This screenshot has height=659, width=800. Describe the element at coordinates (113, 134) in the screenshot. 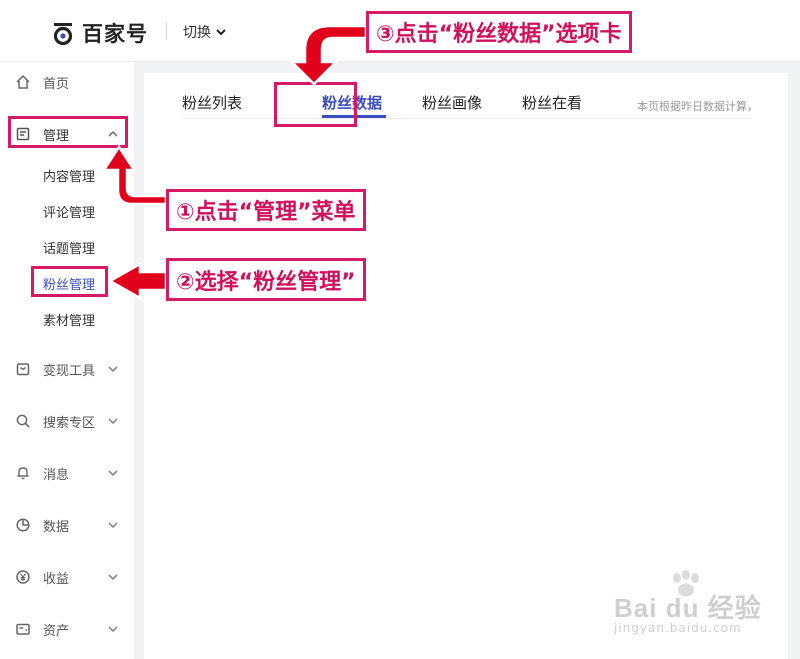

I see `chevron-up-icon` at that location.